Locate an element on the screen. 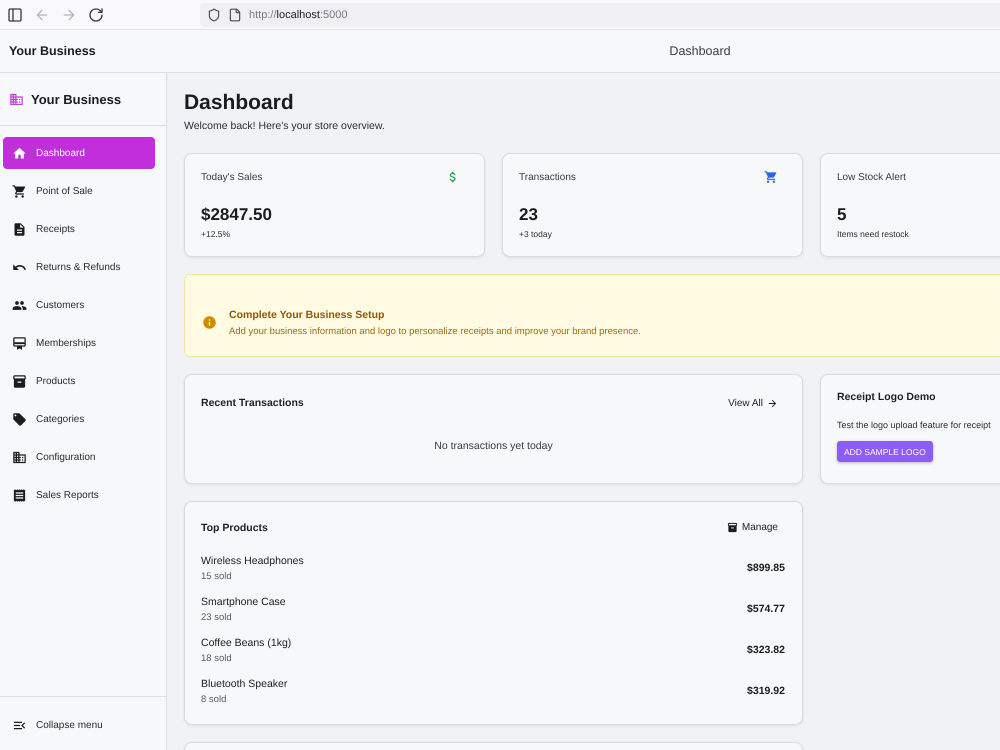 This screenshot has height=750, width=1000. card-title: Recent Transactions is located at coordinates (252, 403).